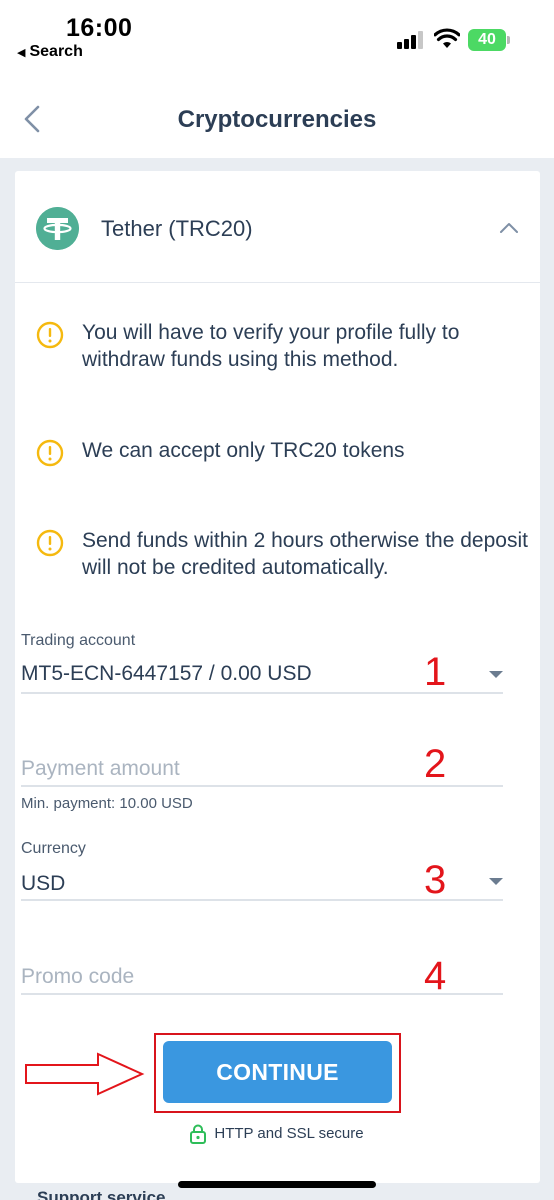 This screenshot has width=554, height=1200. I want to click on annotation-number-2: 2, so click(435, 764).